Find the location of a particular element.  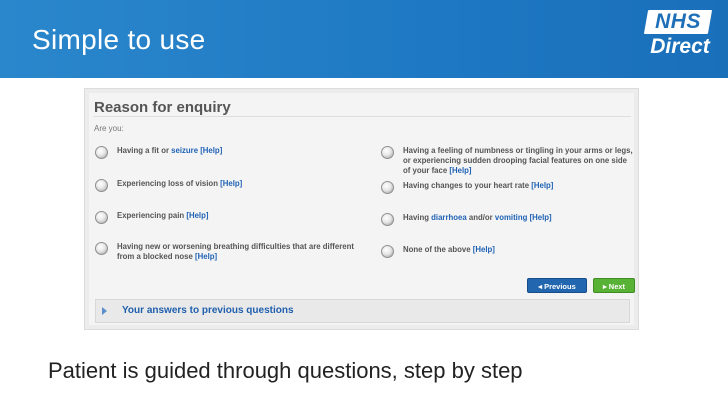

option-text: and/or is located at coordinates (480, 217).